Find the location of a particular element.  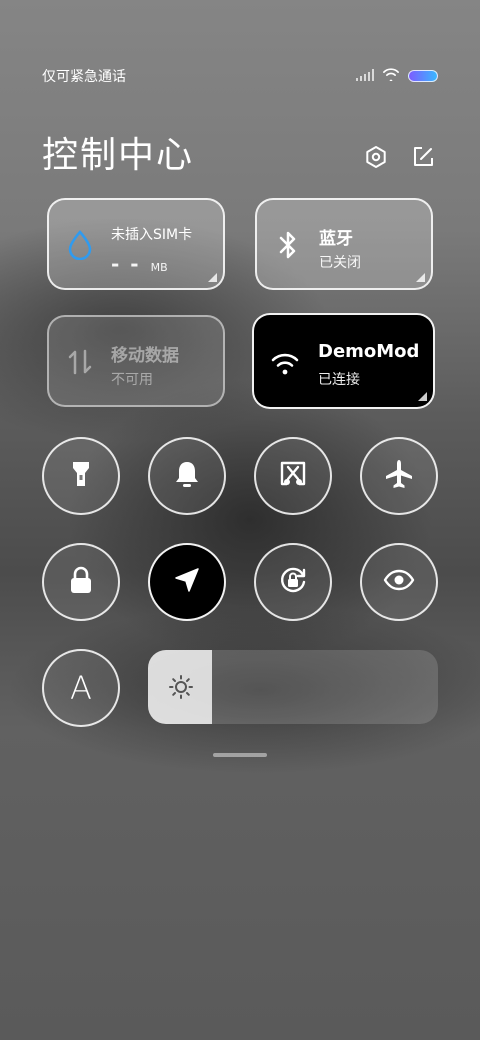

page-title: 控制中心 is located at coordinates (118, 155).